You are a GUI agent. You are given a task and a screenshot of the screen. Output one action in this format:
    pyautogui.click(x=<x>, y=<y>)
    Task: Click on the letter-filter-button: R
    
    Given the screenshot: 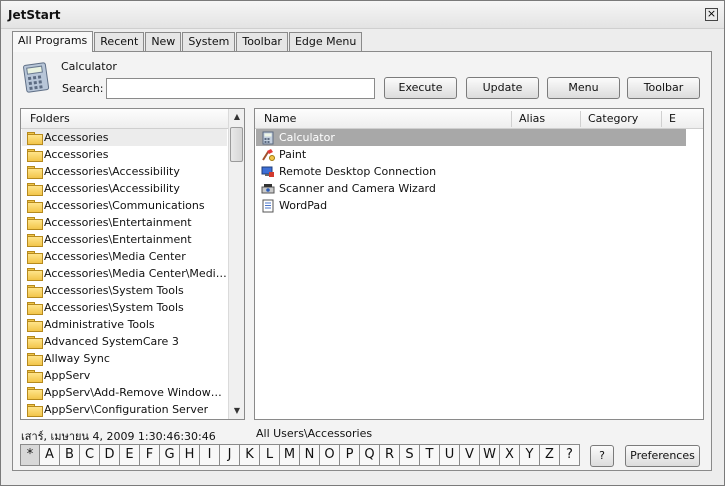 What is the action you would take?
    pyautogui.click(x=390, y=455)
    